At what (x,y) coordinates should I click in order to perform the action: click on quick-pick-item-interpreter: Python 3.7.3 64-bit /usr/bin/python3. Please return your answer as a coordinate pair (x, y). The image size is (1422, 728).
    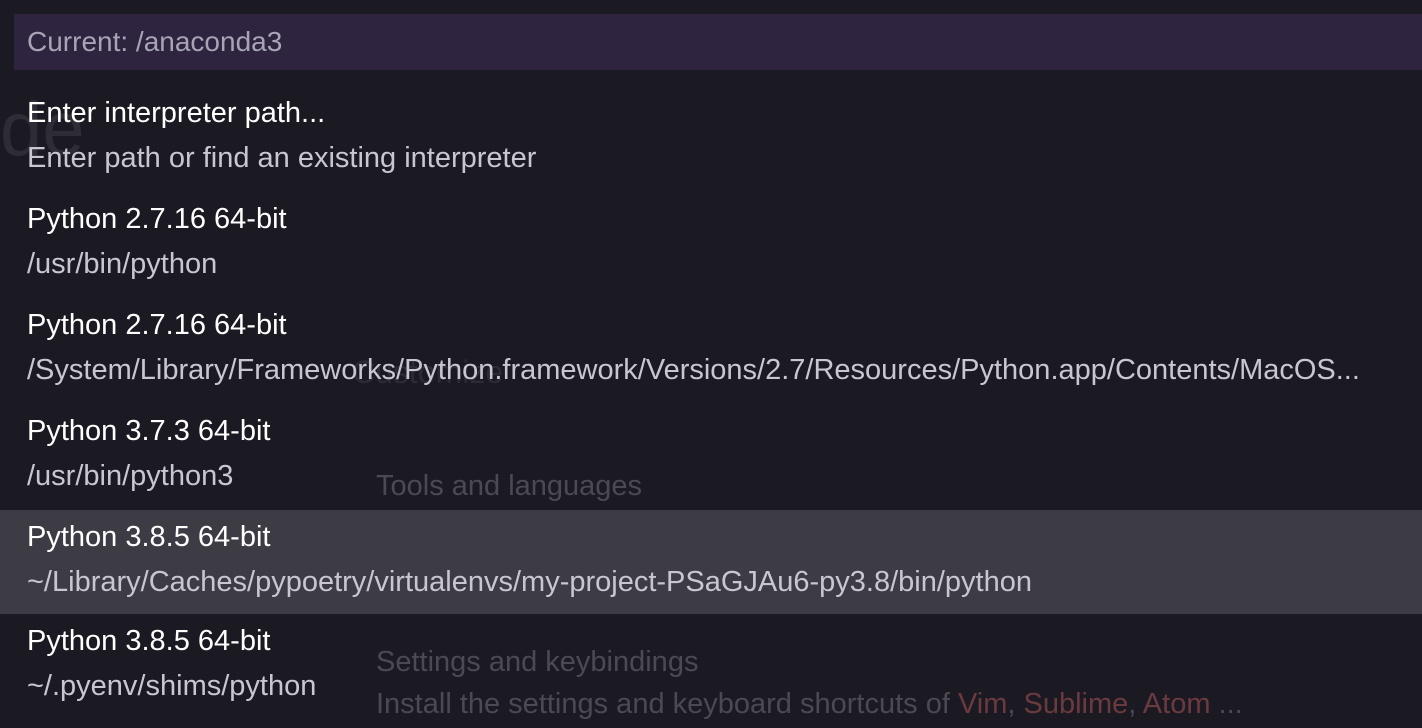
    Looking at the image, I should click on (711, 454).